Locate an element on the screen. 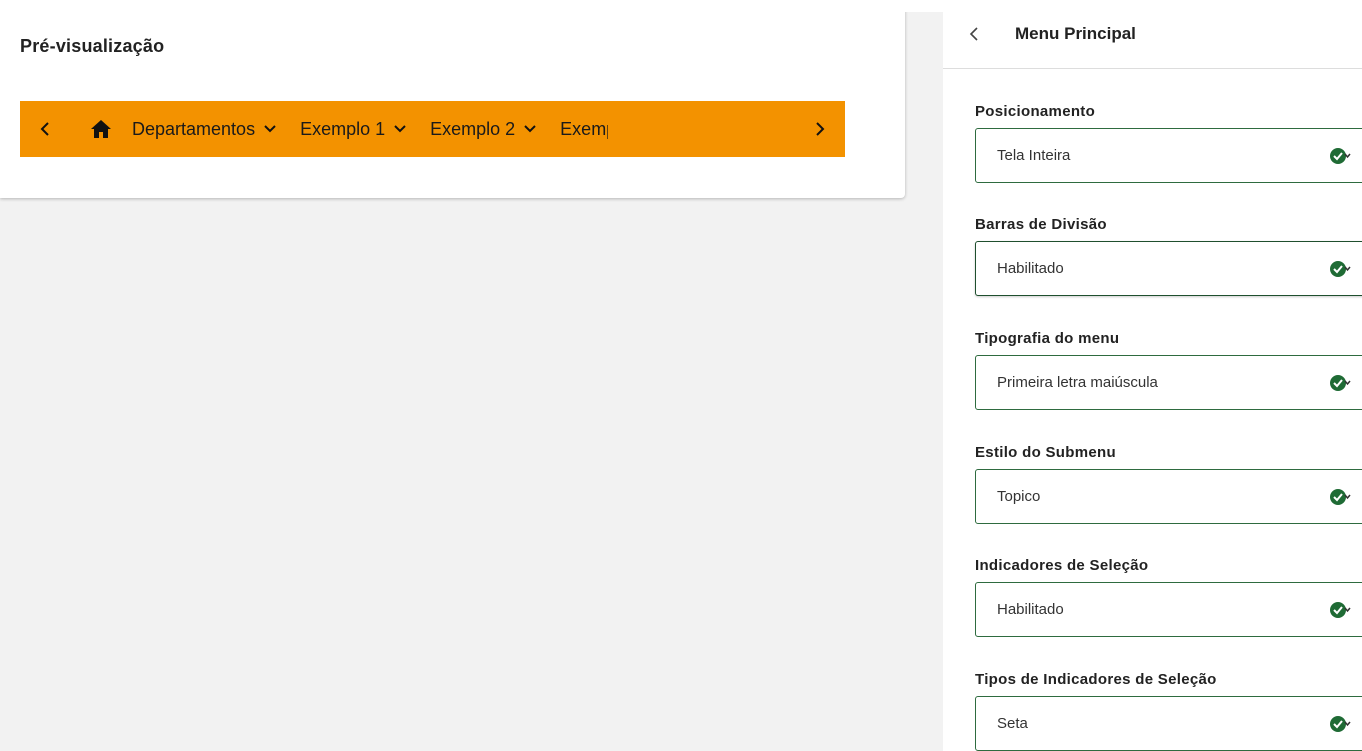 This screenshot has height=751, width=1362. nav-item-label: Exemplo 1 is located at coordinates (343, 128).